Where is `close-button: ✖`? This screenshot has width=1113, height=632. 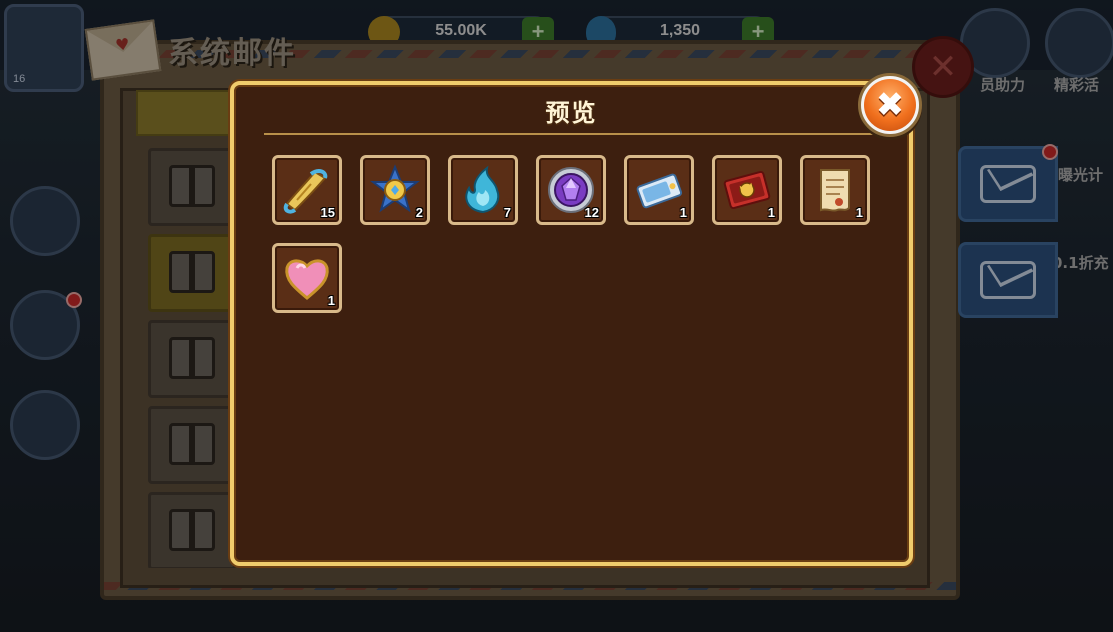
close-button: ✖ is located at coordinates (890, 105).